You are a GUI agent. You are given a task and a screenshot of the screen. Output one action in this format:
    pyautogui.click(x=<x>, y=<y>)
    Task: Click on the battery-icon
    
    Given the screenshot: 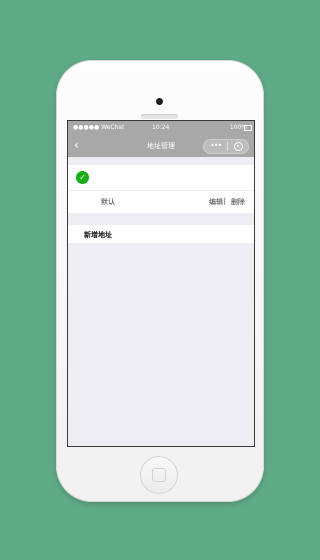 What is the action you would take?
    pyautogui.click(x=248, y=128)
    